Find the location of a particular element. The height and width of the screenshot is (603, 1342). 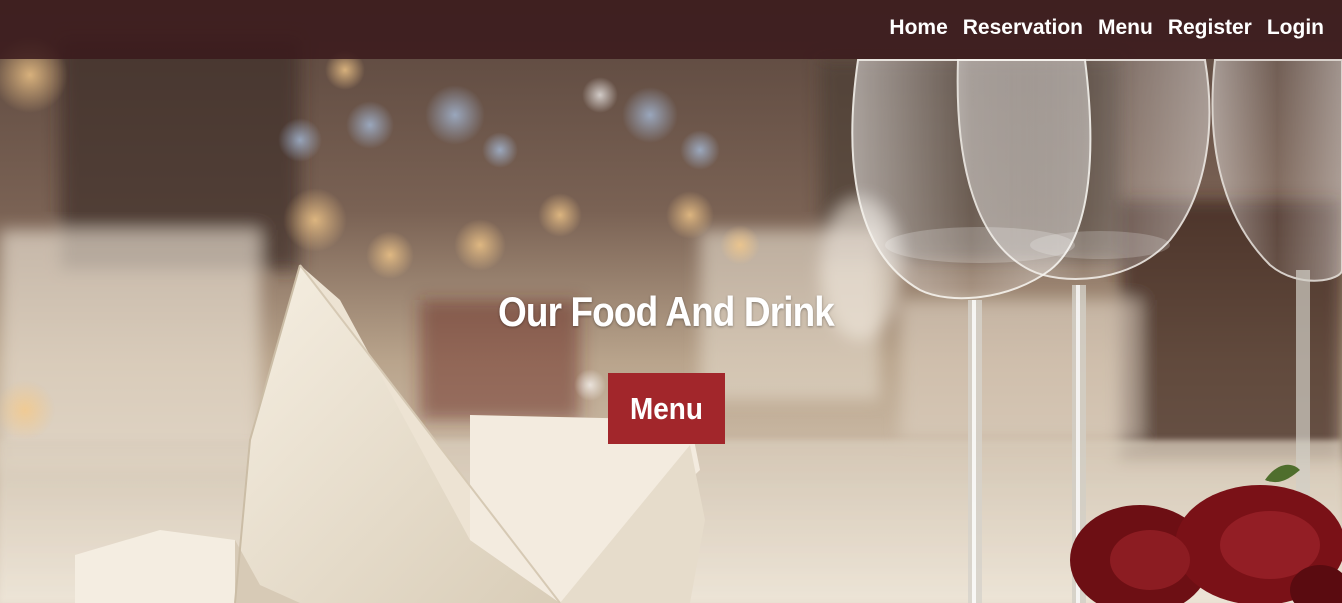

nav-link-home: Home is located at coordinates (918, 28).